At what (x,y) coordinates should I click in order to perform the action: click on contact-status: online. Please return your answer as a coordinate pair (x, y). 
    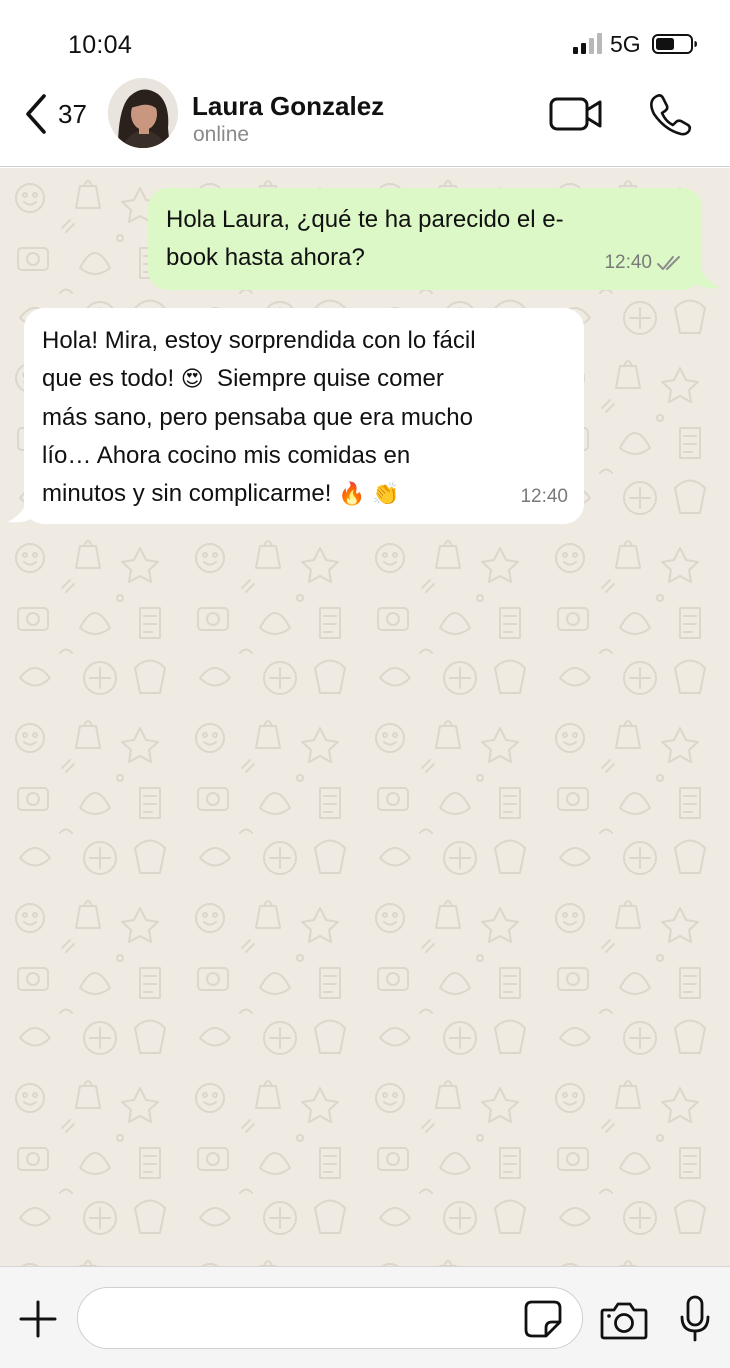
    Looking at the image, I should click on (221, 134).